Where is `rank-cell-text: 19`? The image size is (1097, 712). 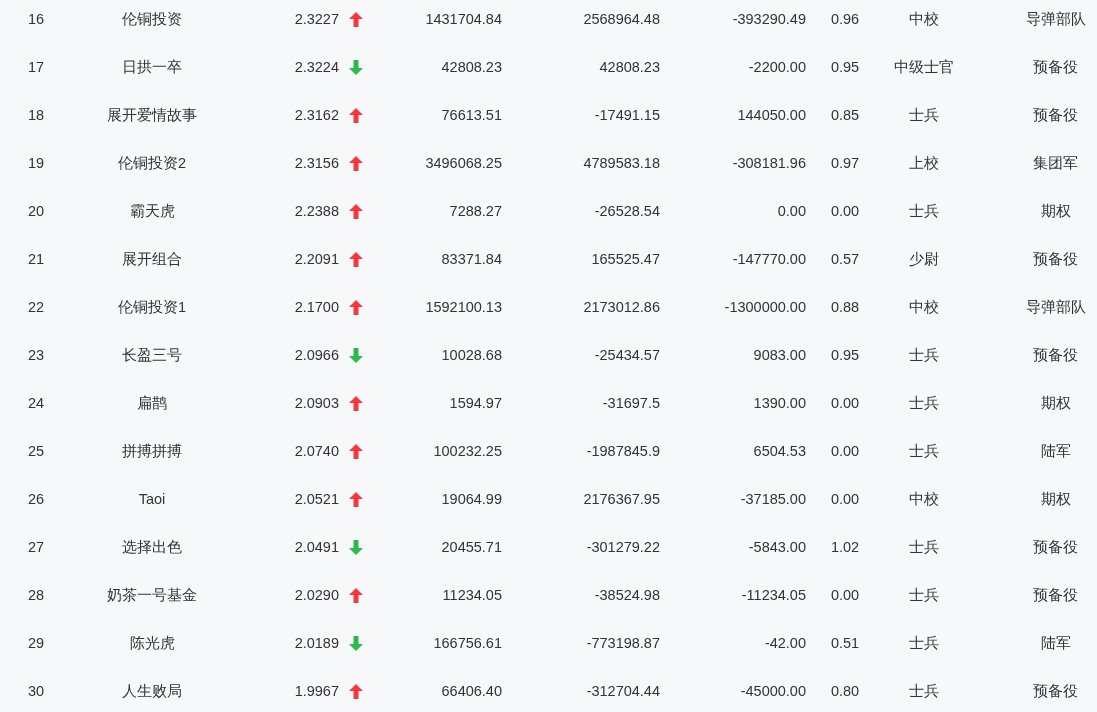
rank-cell-text: 19 is located at coordinates (36, 163).